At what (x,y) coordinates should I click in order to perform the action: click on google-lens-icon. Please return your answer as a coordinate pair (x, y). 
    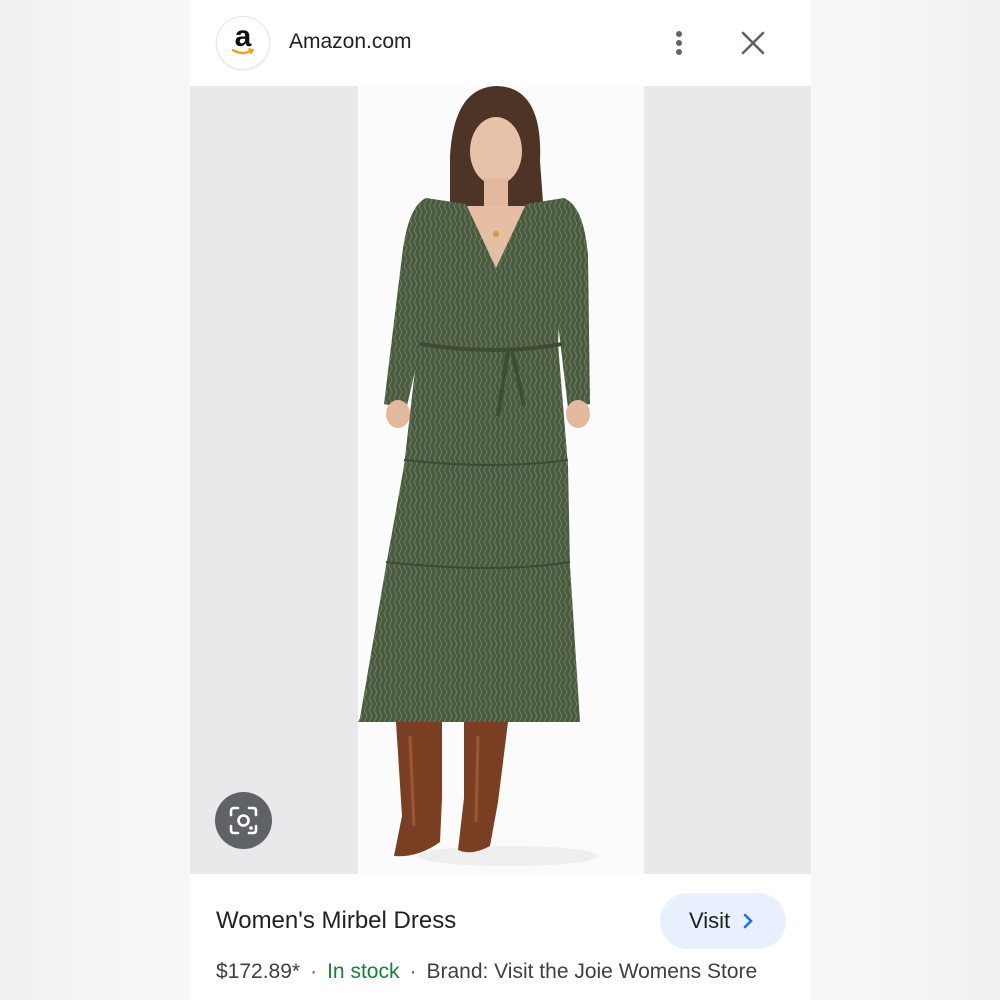
    Looking at the image, I should click on (243, 820).